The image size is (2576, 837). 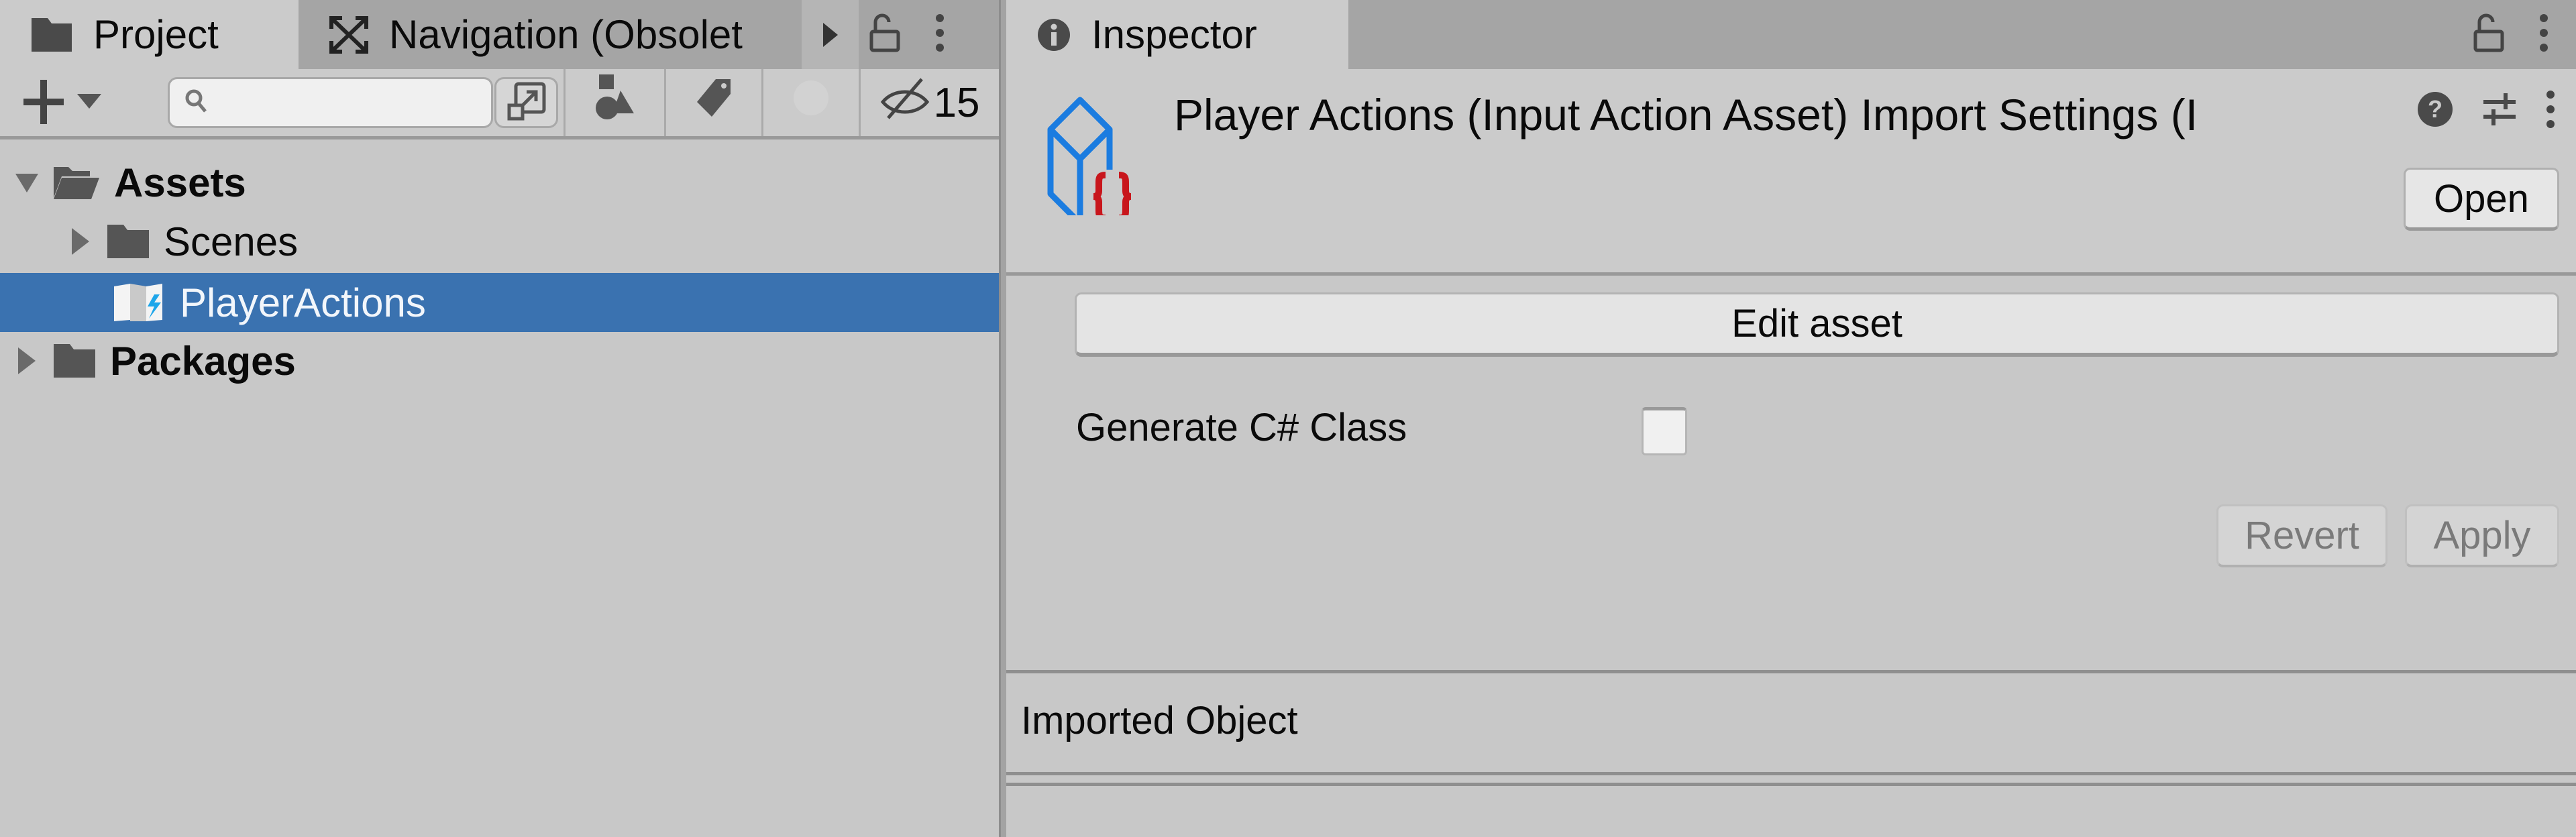 I want to click on edit-asset-button: Edit asset, so click(x=1817, y=324).